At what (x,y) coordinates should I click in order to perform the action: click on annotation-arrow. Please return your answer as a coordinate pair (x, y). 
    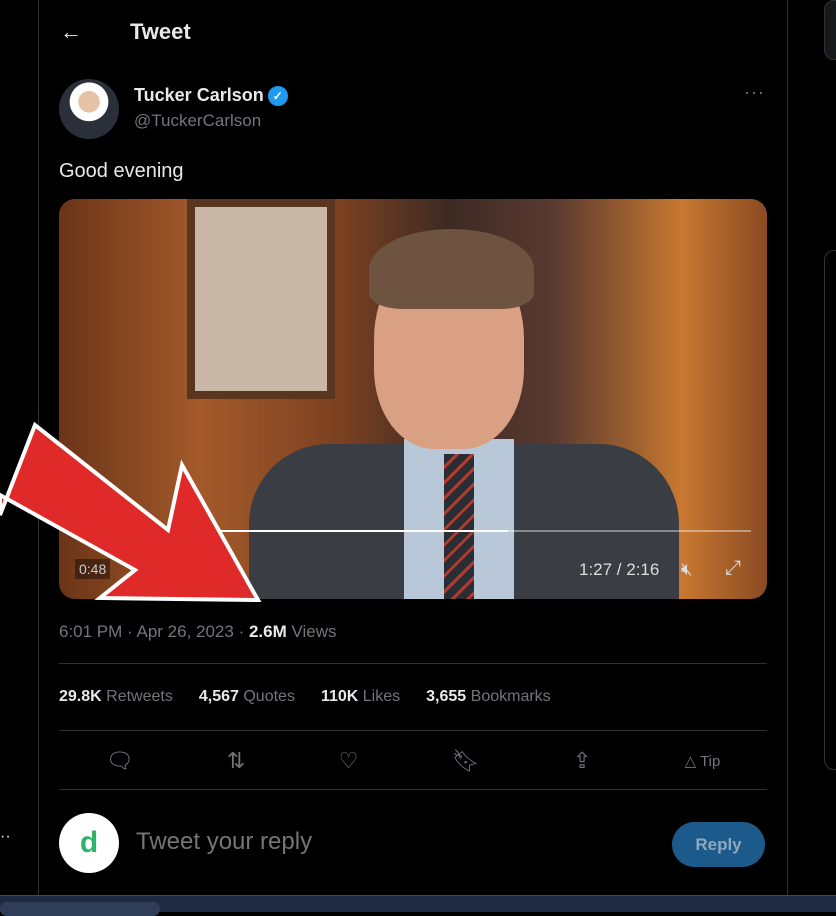
    Looking at the image, I should click on (131, 512).